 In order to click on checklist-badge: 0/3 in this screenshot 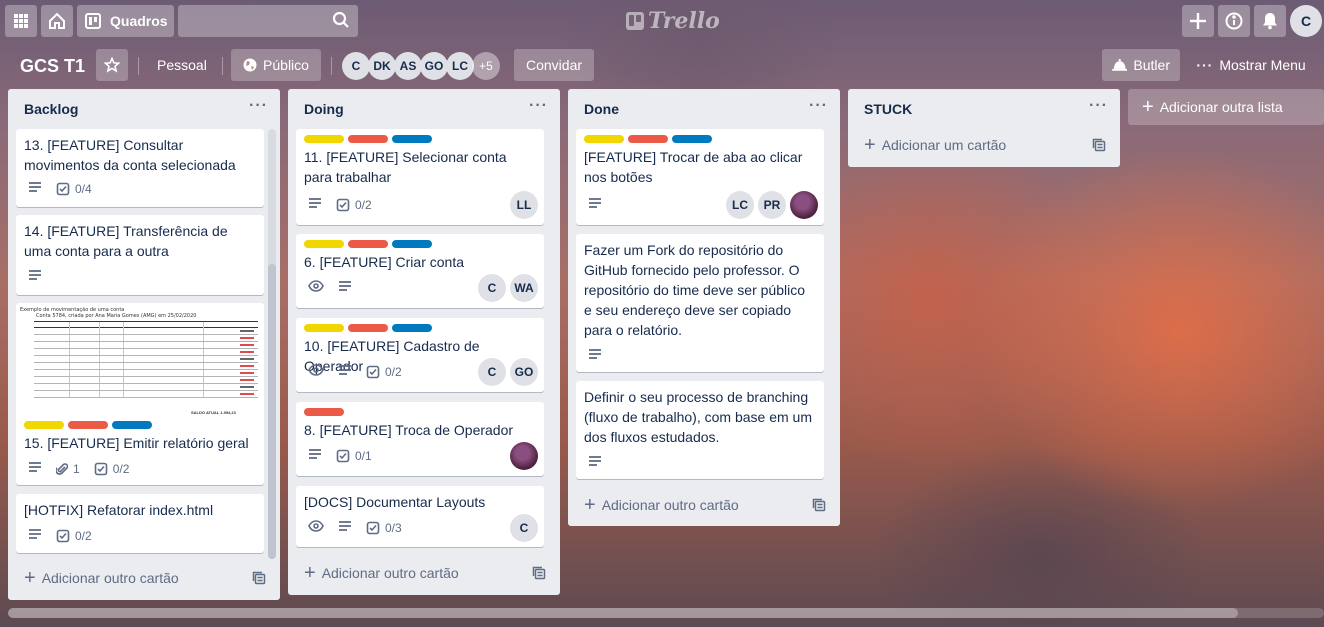, I will do `click(384, 528)`.